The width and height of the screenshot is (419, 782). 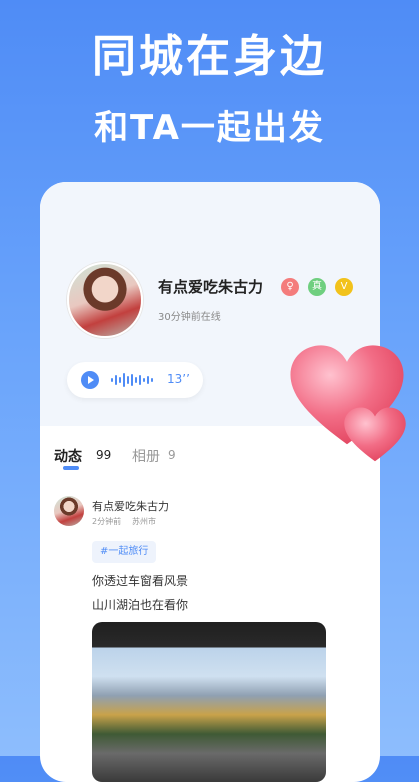 What do you see at coordinates (140, 581) in the screenshot?
I see `post-text-line: 你透过车窗看风景` at bounding box center [140, 581].